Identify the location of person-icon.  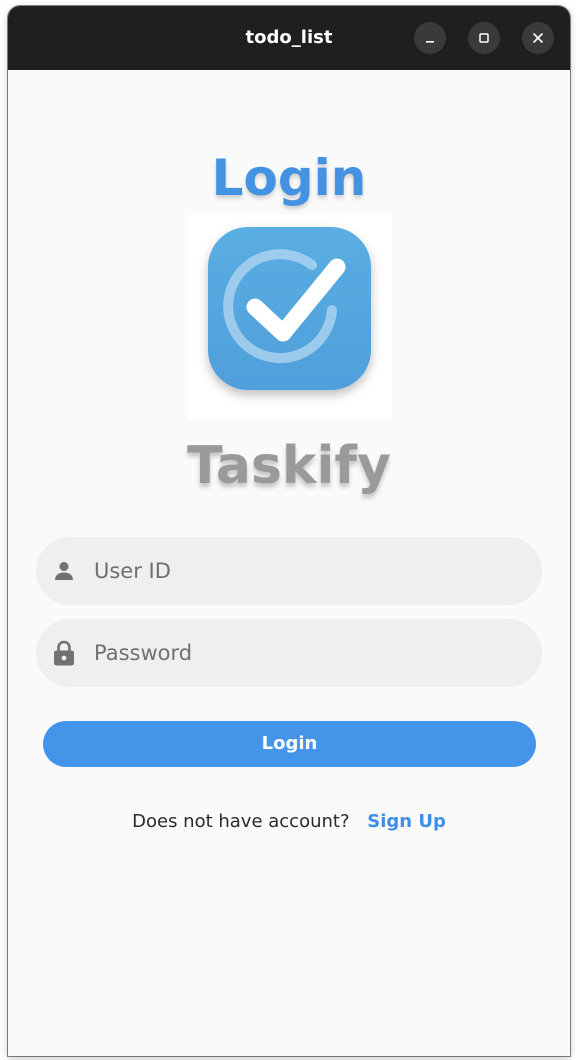
(64, 571).